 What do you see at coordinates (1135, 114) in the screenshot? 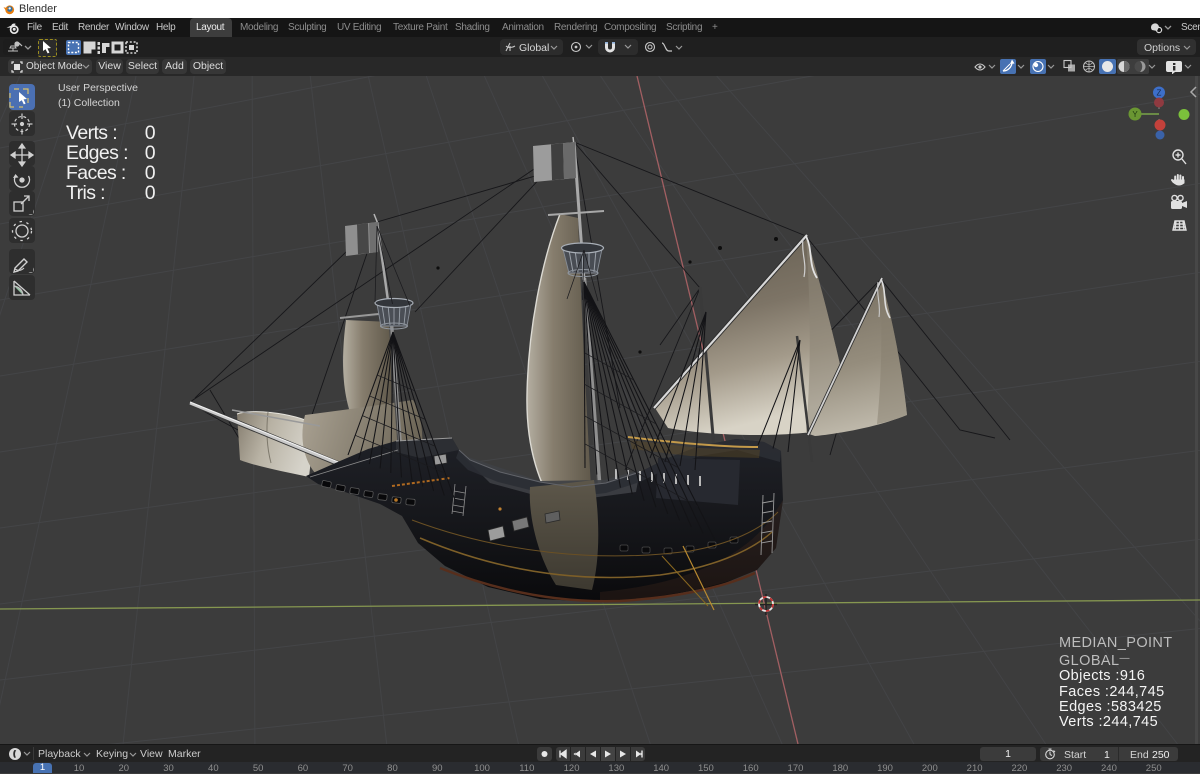
I see `svg-text: Y` at bounding box center [1135, 114].